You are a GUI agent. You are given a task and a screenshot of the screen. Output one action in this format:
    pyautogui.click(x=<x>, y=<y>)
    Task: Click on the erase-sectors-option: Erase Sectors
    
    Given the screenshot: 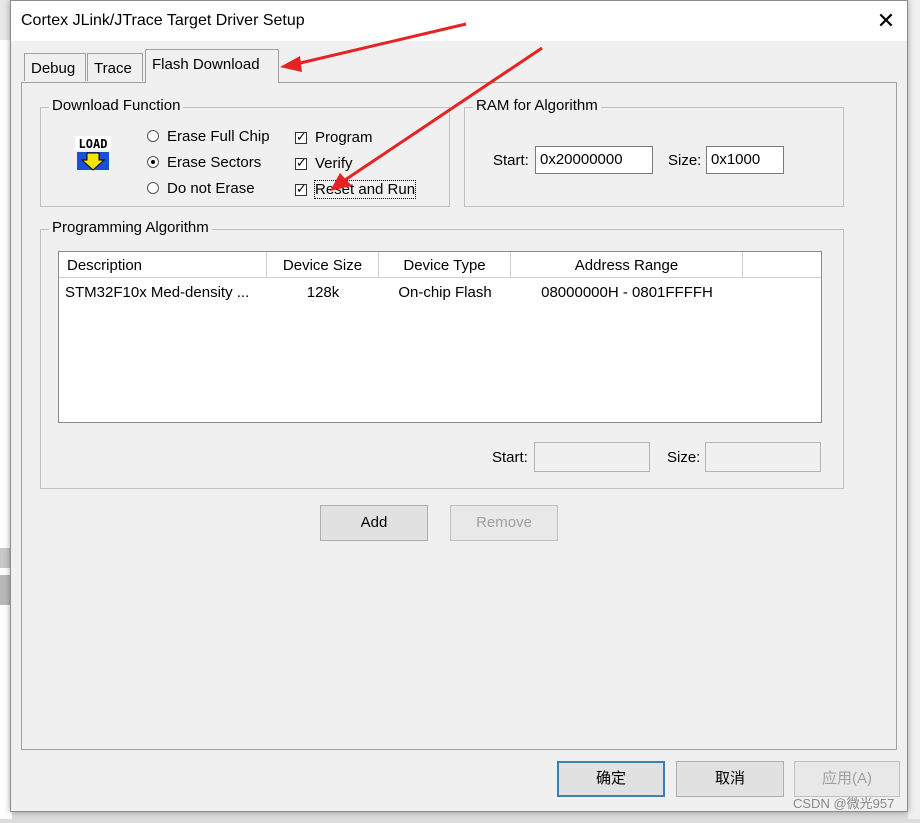 What is the action you would take?
    pyautogui.click(x=204, y=164)
    